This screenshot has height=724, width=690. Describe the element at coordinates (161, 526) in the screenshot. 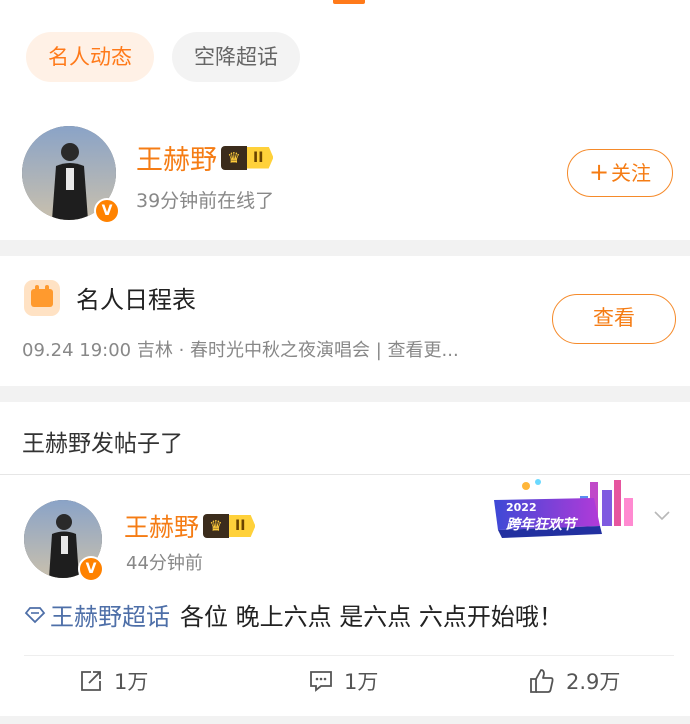

I see `post-author-name: 王赫野` at that location.